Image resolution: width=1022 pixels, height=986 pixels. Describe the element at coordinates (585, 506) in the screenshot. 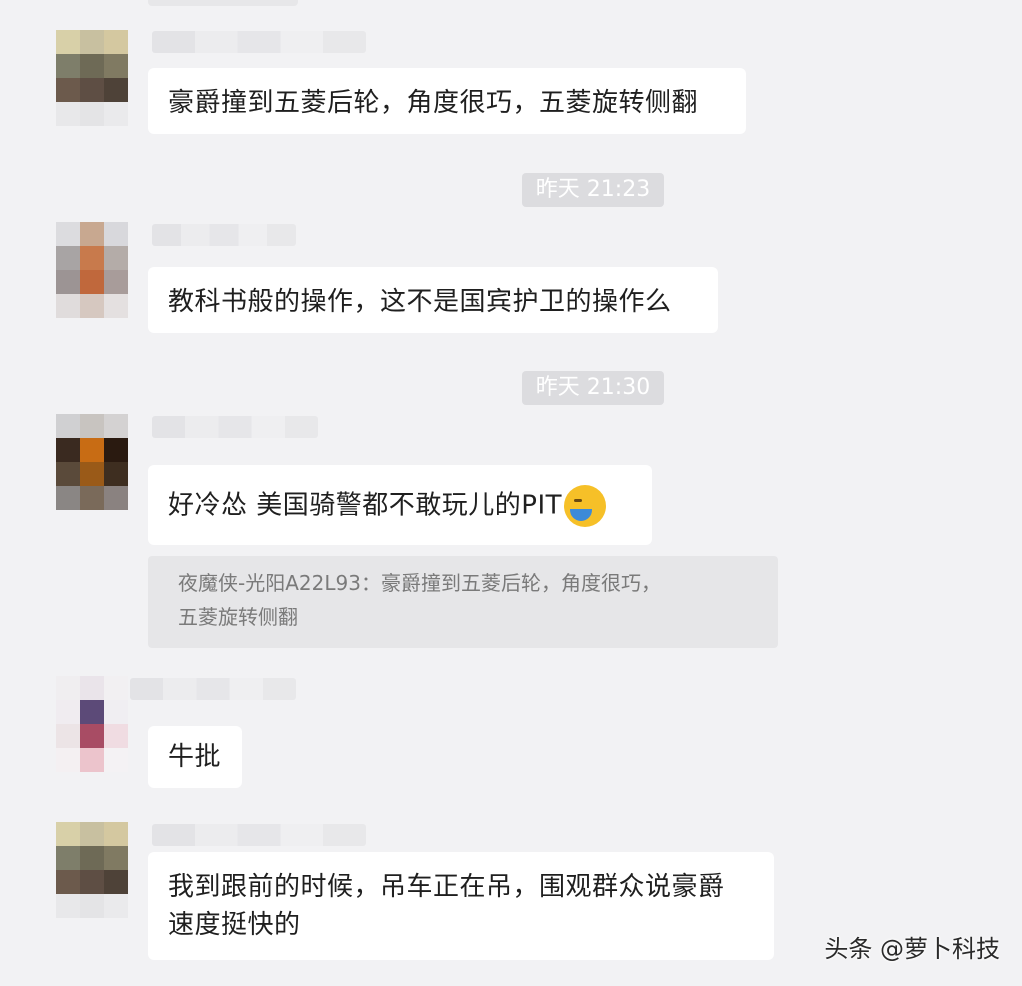

I see `crying-laughing-emoji-icon` at that location.